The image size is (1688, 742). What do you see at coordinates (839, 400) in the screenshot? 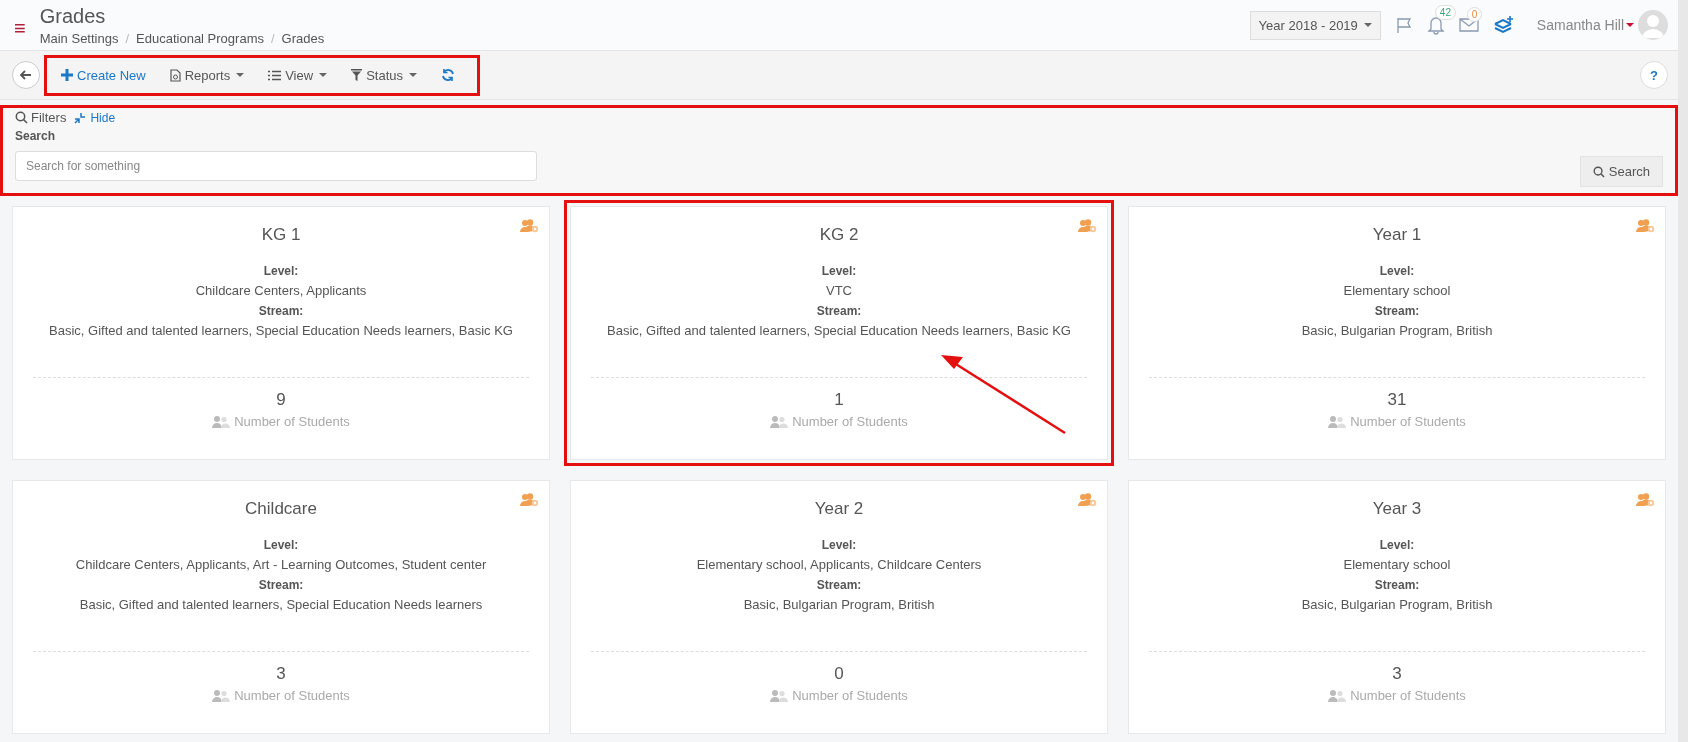
I see `student-count: 1` at bounding box center [839, 400].